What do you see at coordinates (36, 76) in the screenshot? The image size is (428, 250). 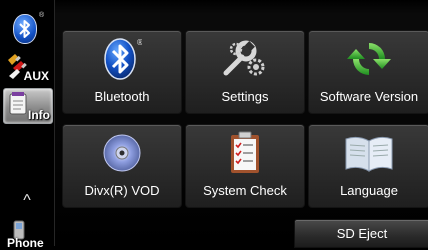 I see `aux-label: AUX` at bounding box center [36, 76].